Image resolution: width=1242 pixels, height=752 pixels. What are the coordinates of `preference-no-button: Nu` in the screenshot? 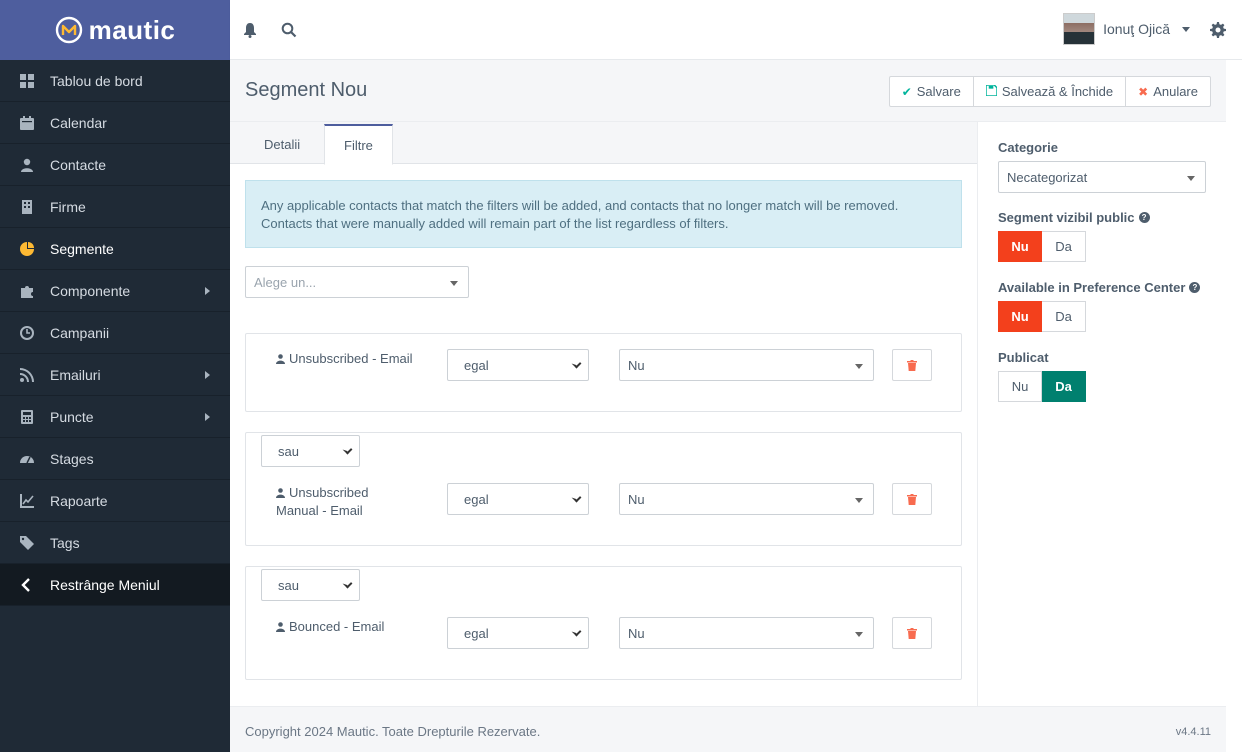 It's located at (1020, 316).